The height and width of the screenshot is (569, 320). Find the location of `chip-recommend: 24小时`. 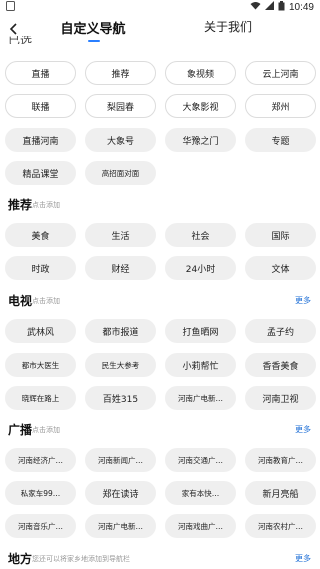

chip-recommend: 24小时 is located at coordinates (200, 268).